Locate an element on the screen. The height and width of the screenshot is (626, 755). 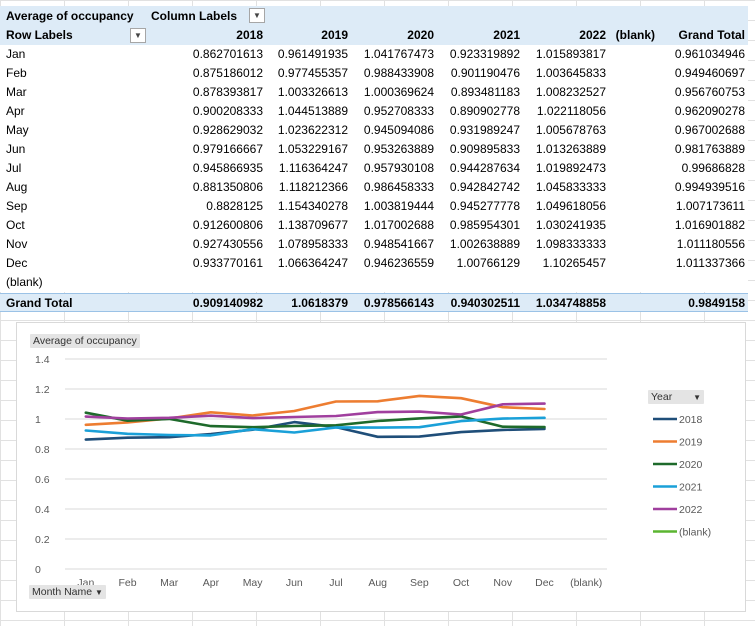
value-cell: 0.933770161 is located at coordinates (228, 263).